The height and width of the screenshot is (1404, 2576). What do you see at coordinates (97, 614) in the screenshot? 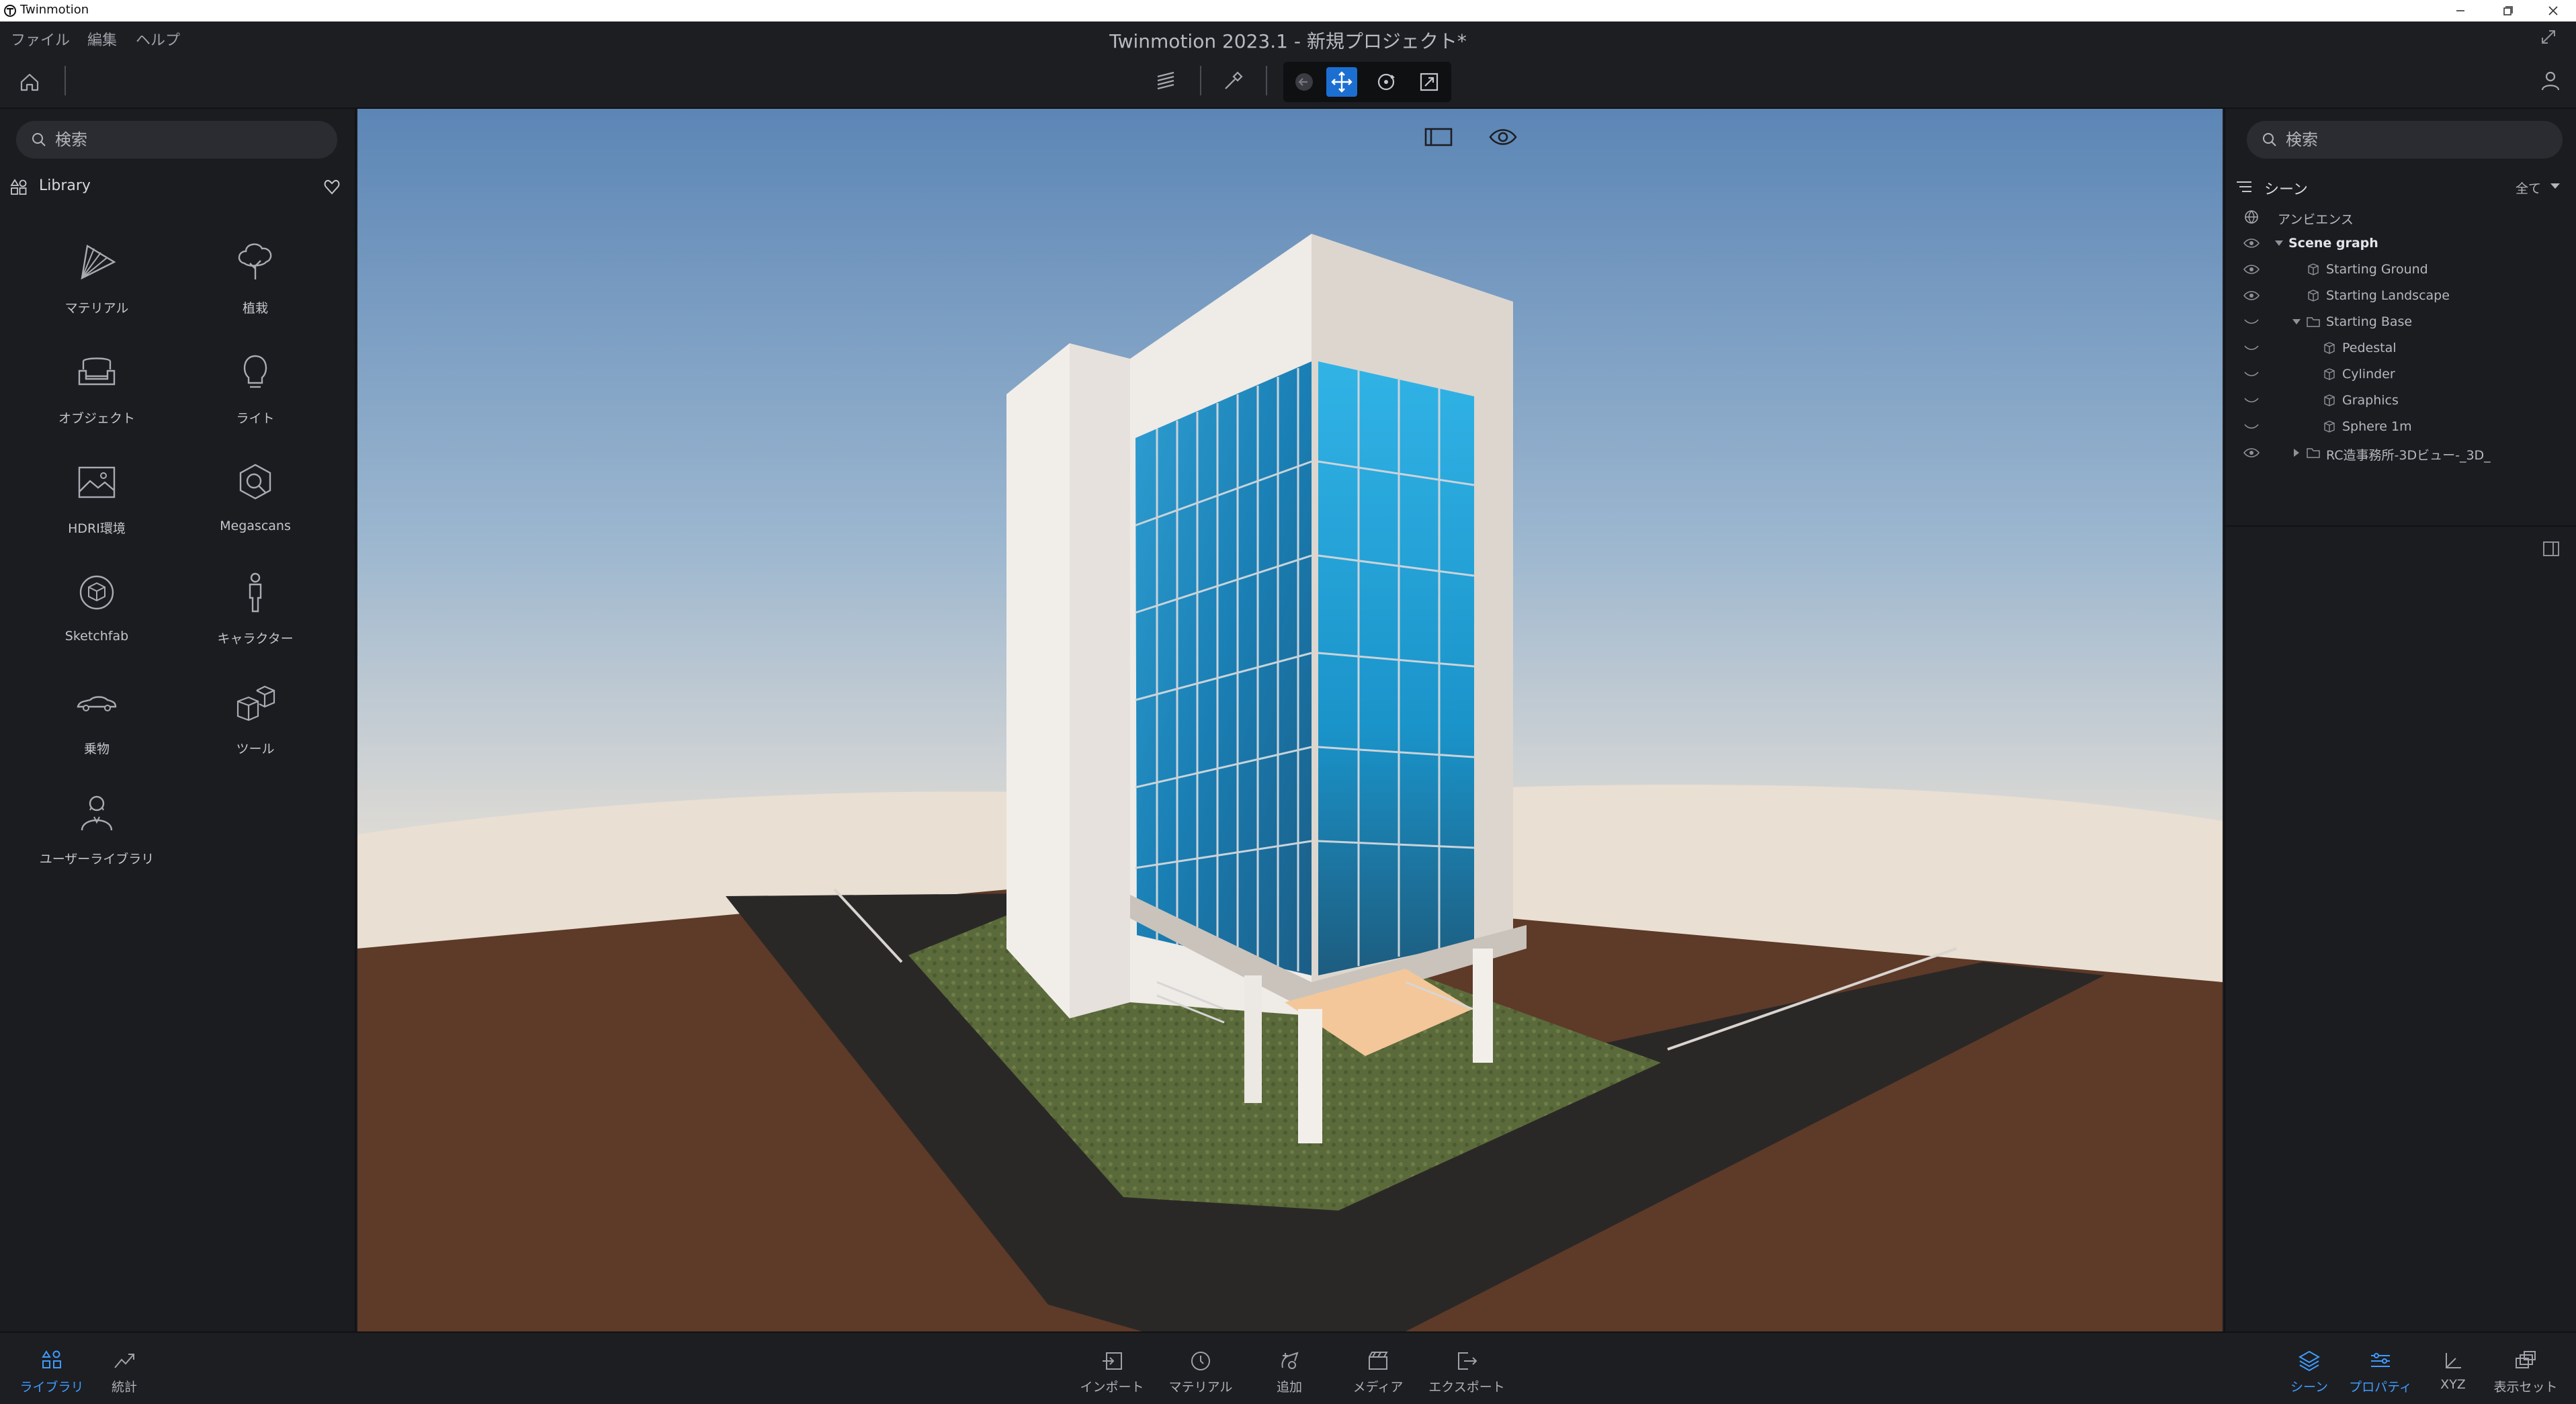
I see `library-tile-sketchfab: Sketchfab` at bounding box center [97, 614].